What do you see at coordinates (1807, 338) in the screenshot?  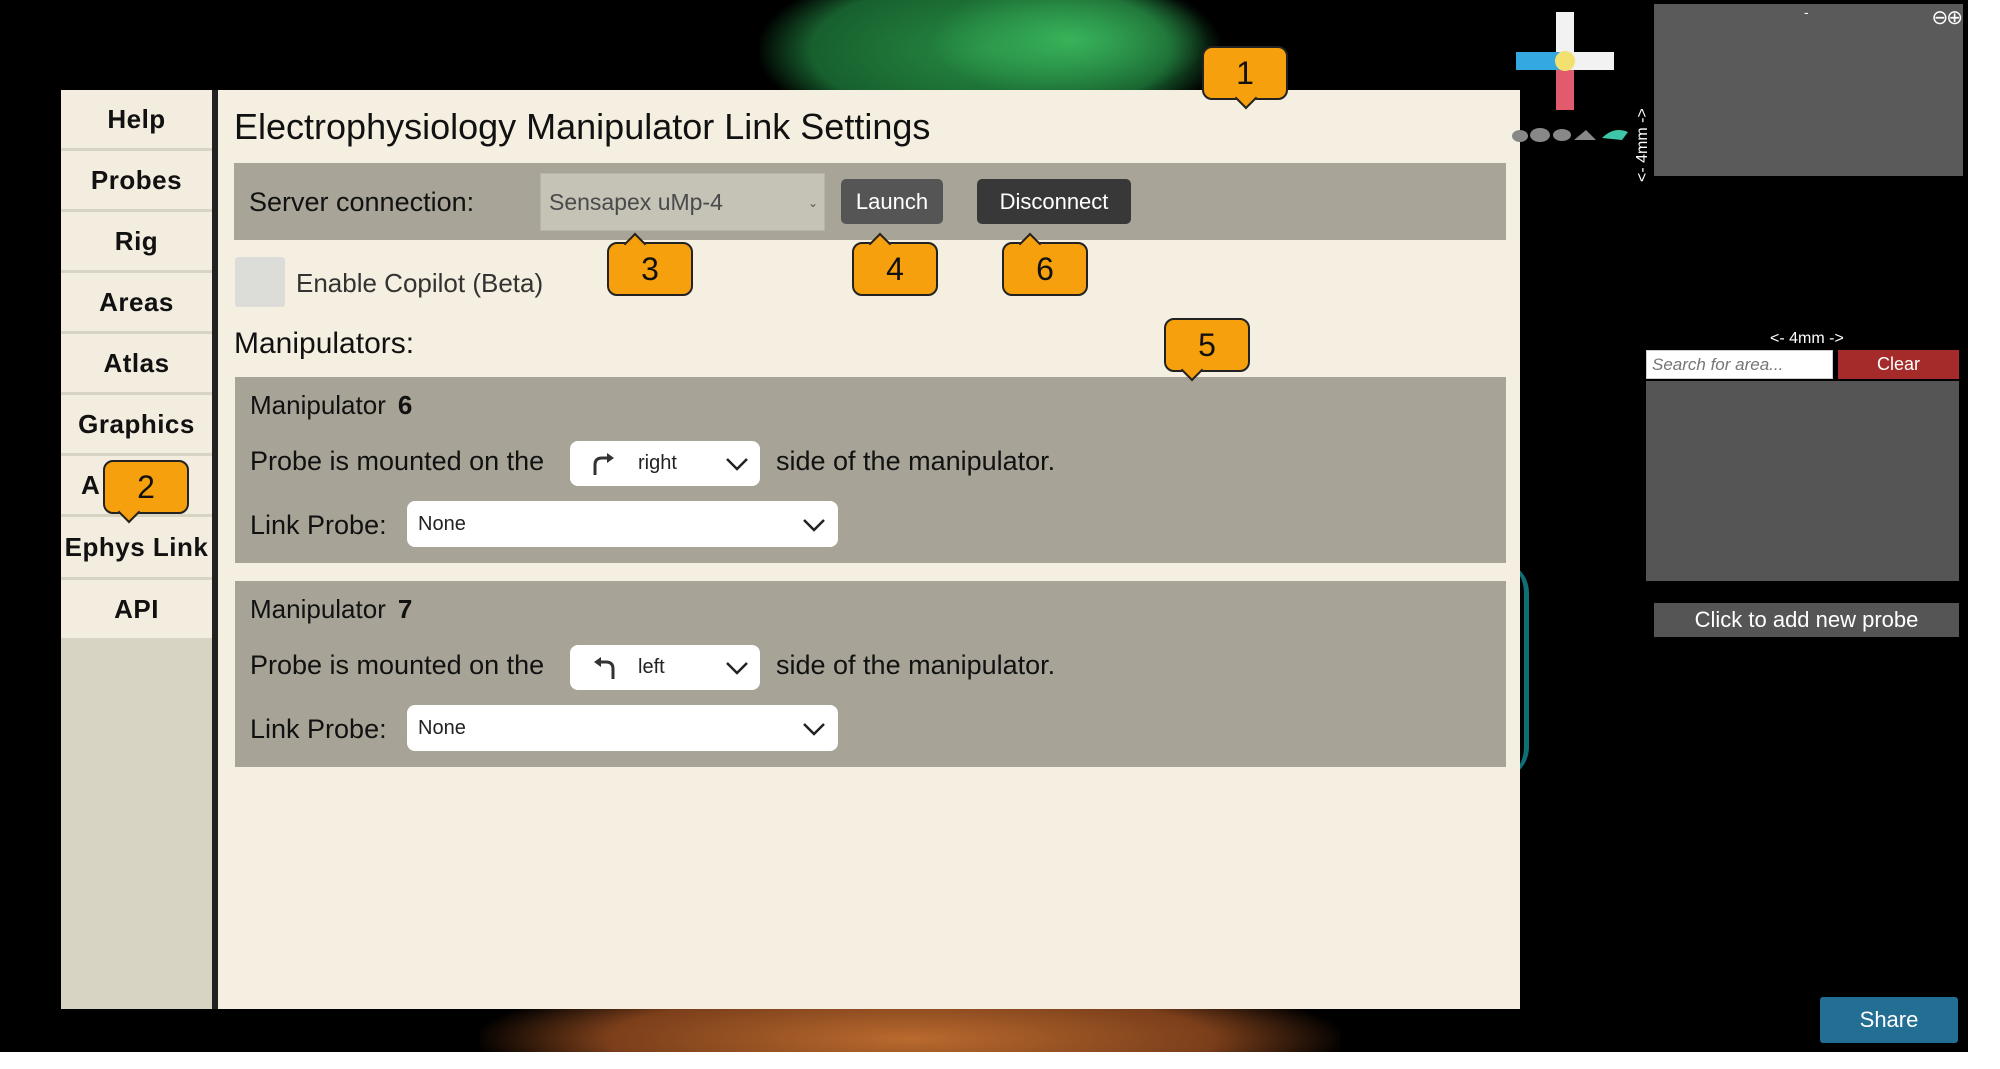 I see `scale-bar-horizontal: <- 4mm ->` at bounding box center [1807, 338].